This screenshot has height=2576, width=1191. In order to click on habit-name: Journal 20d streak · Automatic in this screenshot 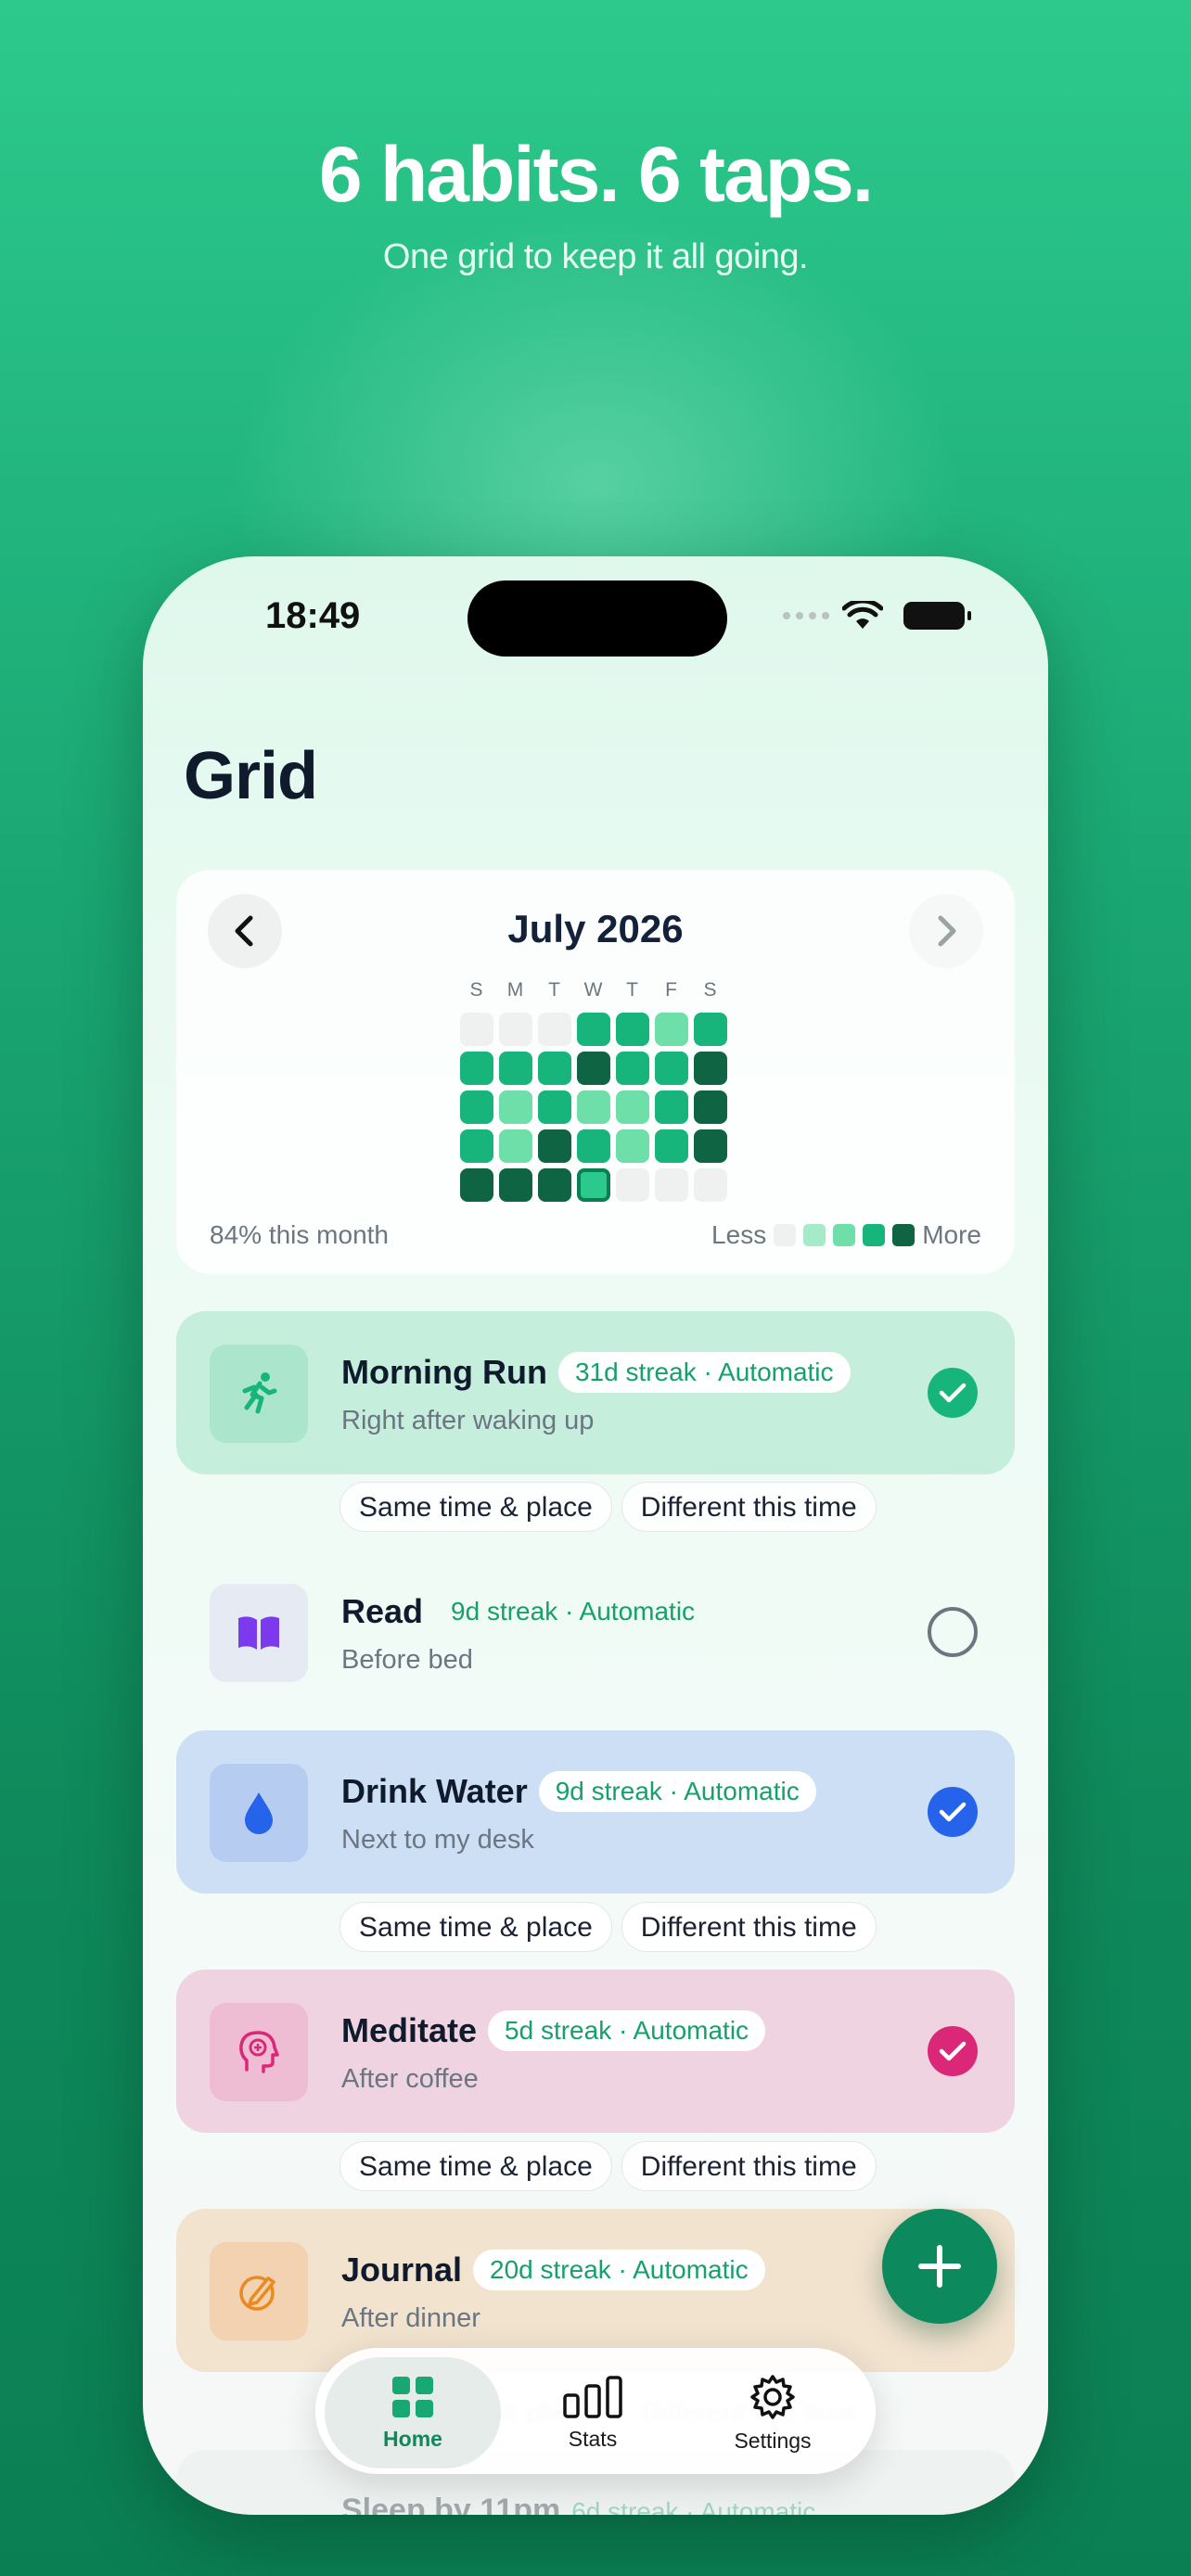, I will do `click(553, 2270)`.